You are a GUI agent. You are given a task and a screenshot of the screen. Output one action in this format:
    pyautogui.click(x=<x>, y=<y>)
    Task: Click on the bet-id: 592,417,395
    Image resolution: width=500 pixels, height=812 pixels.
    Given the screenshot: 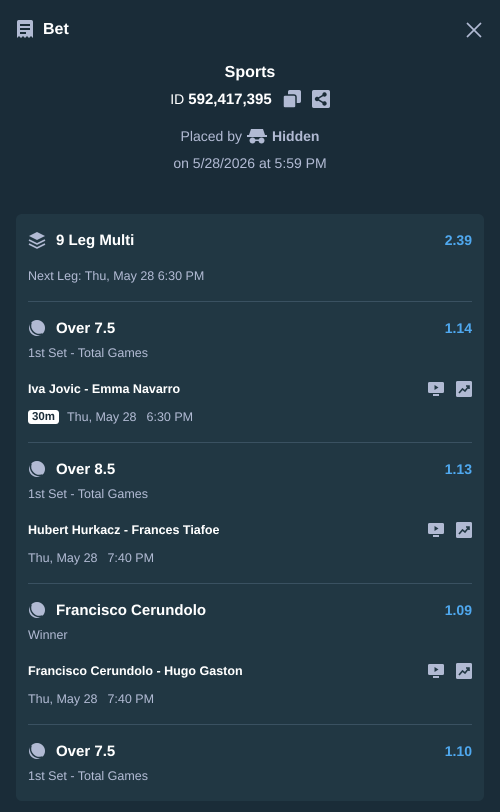 What is the action you would take?
    pyautogui.click(x=230, y=99)
    